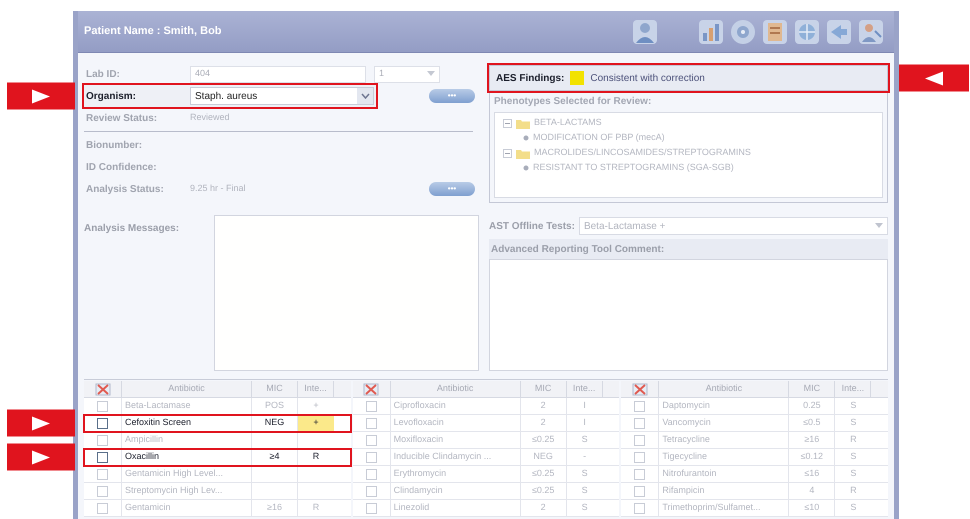 The width and height of the screenshot is (970, 519). What do you see at coordinates (455, 440) in the screenshot?
I see `antibiotic-cell: Moxifloxacin` at bounding box center [455, 440].